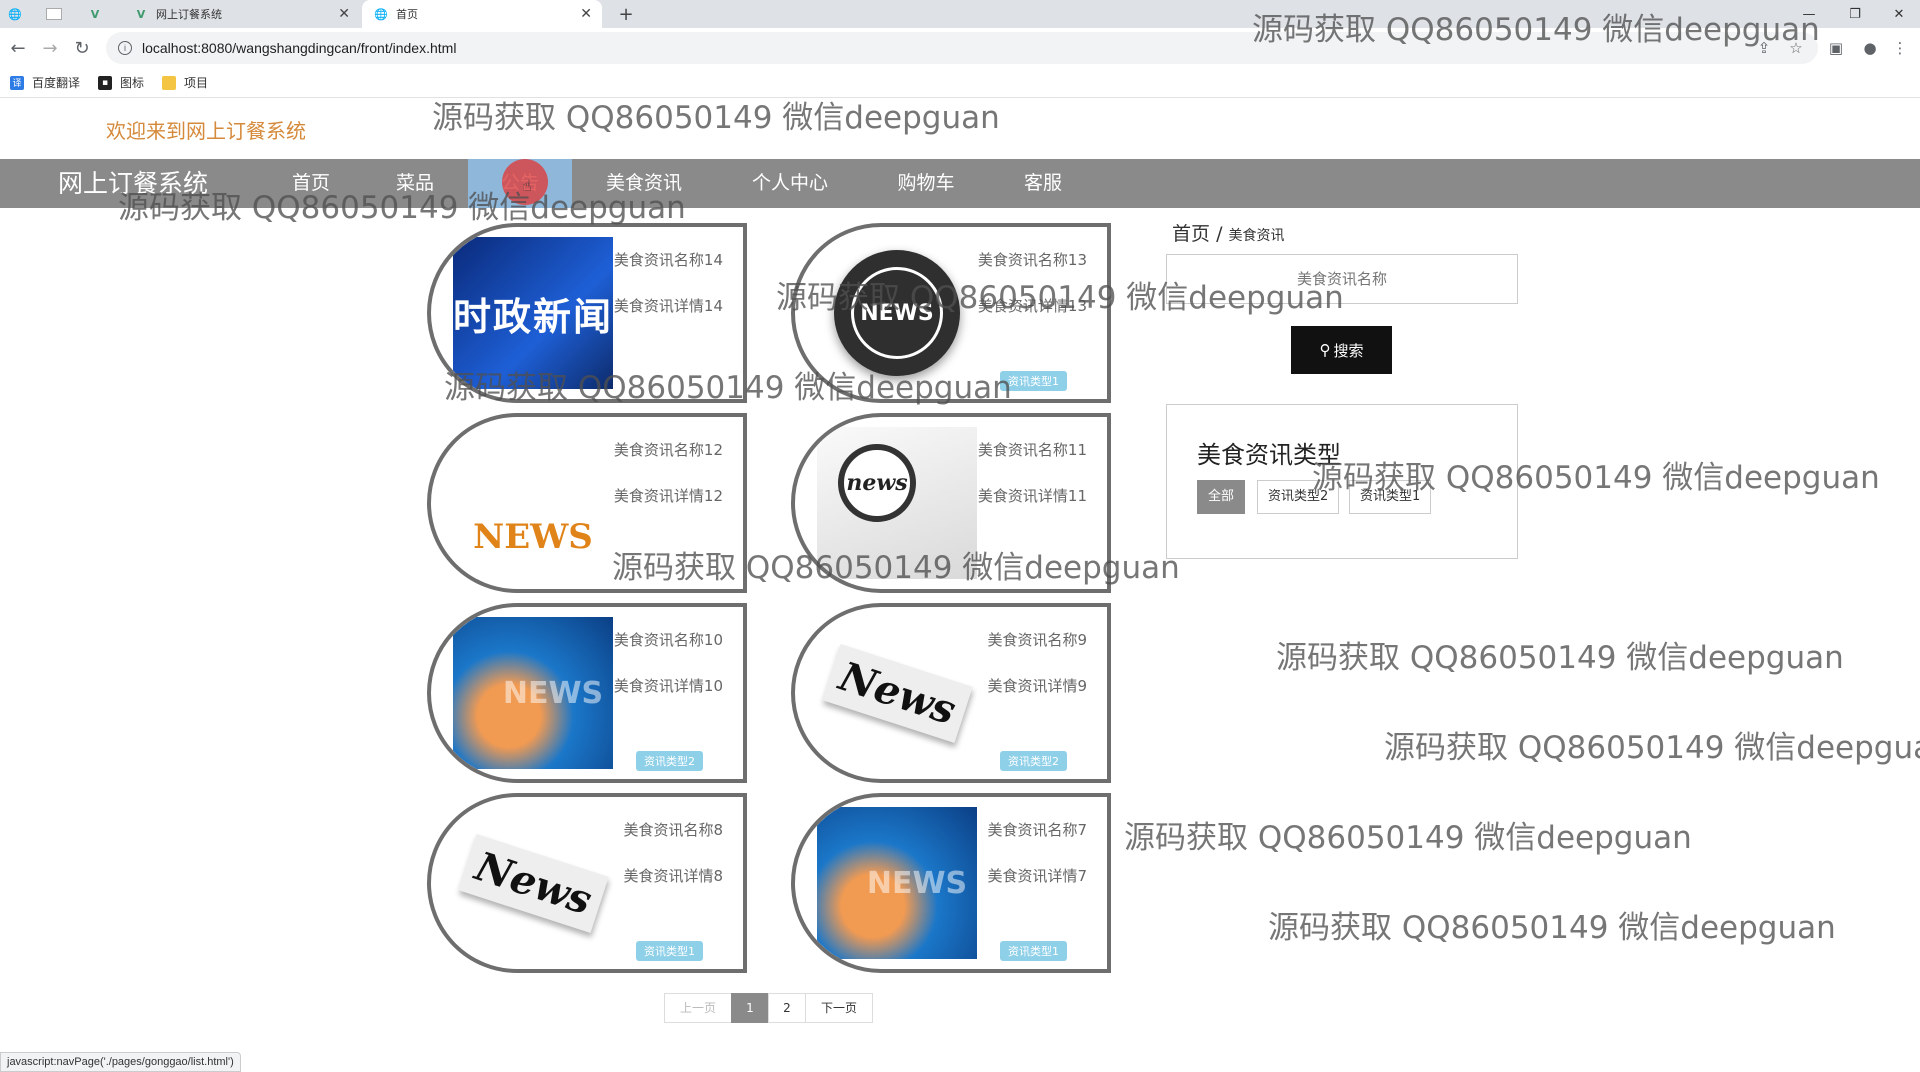 The width and height of the screenshot is (1920, 1072). What do you see at coordinates (169, 82) in the screenshot?
I see `folder-icon` at bounding box center [169, 82].